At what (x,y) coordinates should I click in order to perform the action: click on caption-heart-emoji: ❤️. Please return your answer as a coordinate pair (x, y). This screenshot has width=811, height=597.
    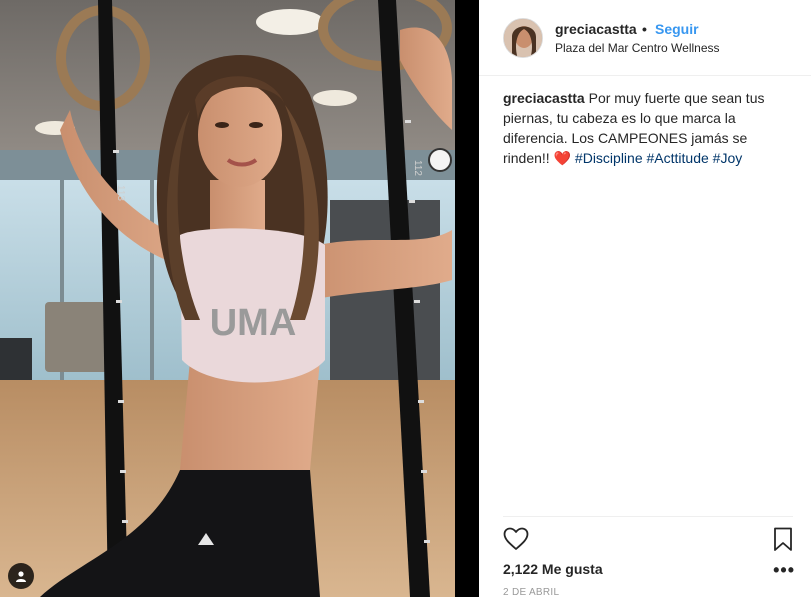
    Looking at the image, I should click on (562, 158).